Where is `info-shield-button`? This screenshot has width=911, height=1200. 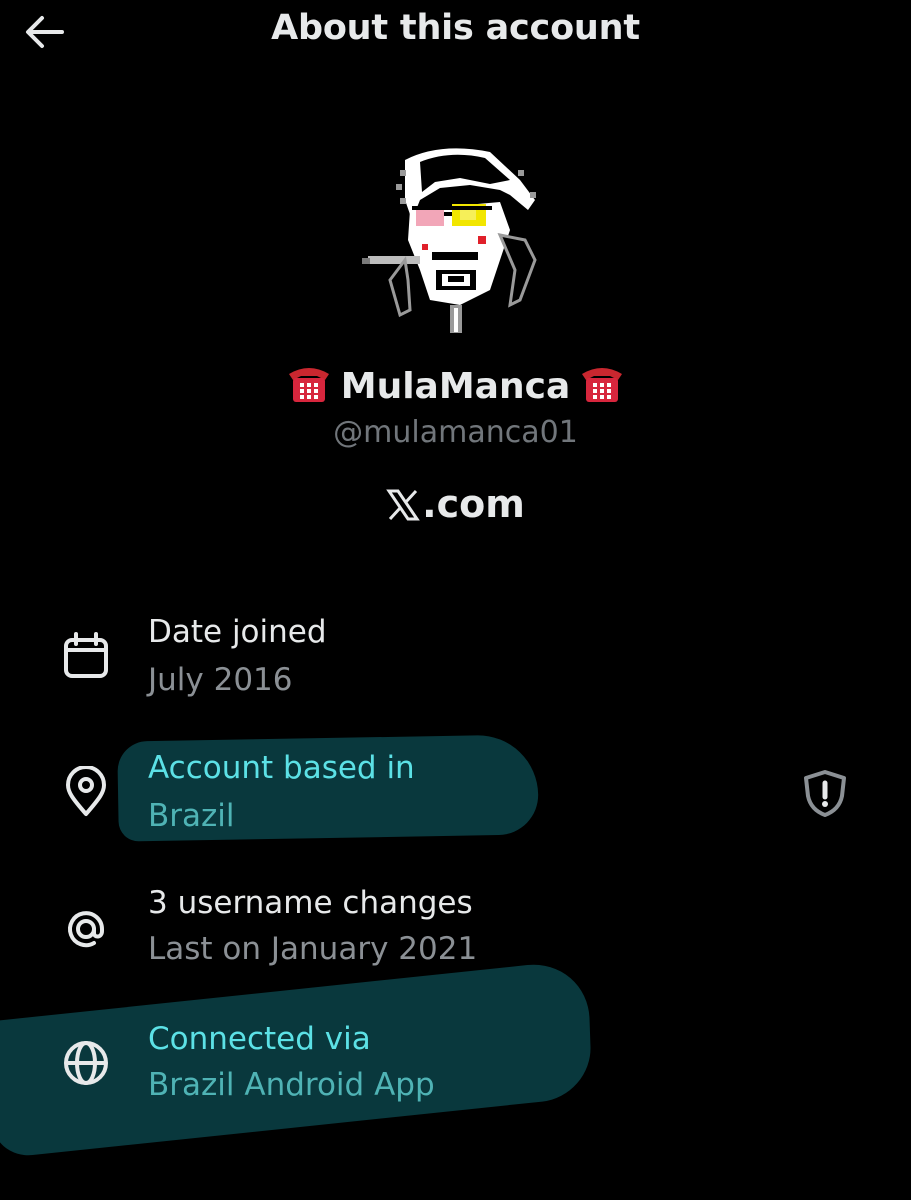 info-shield-button is located at coordinates (825, 793).